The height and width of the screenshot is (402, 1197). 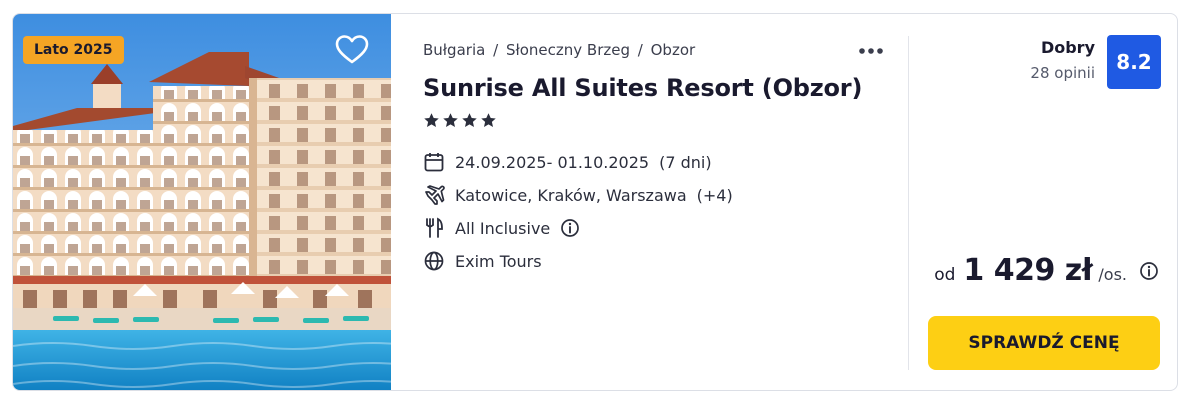 I want to click on plane-icon, so click(x=434, y=195).